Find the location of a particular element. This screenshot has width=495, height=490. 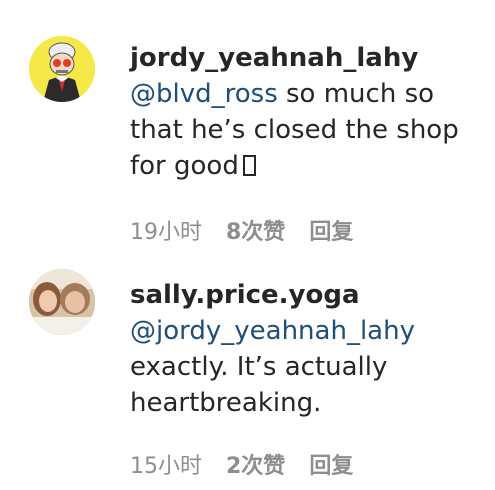

cartoon-face-avatar-icon is located at coordinates (62, 69).